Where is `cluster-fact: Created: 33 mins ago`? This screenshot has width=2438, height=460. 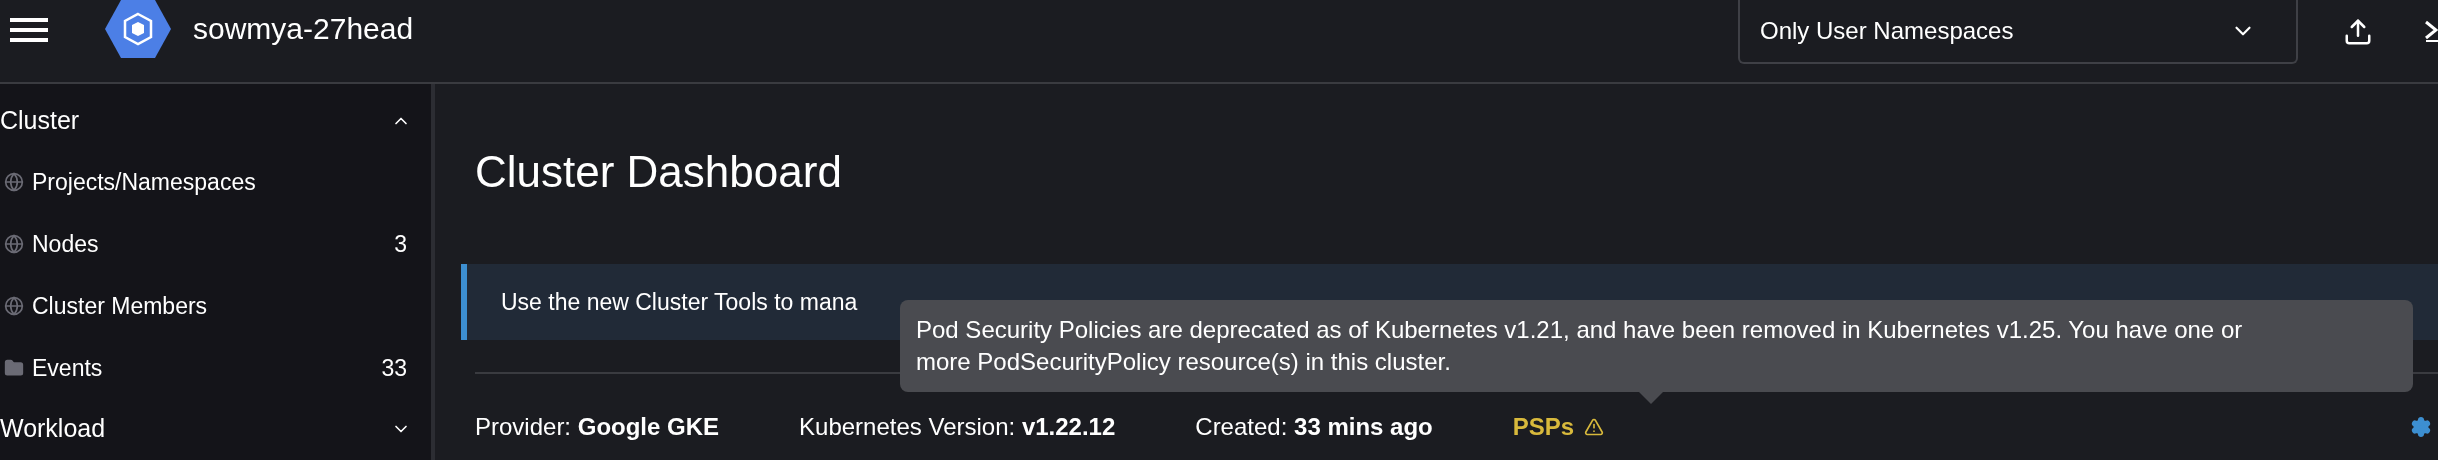
cluster-fact: Created: 33 mins ago is located at coordinates (1314, 427).